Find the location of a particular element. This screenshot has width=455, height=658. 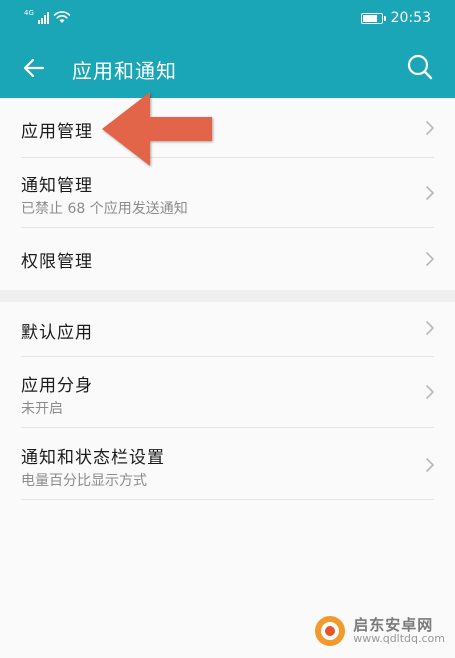

item-title: 默认应用 is located at coordinates (57, 333).